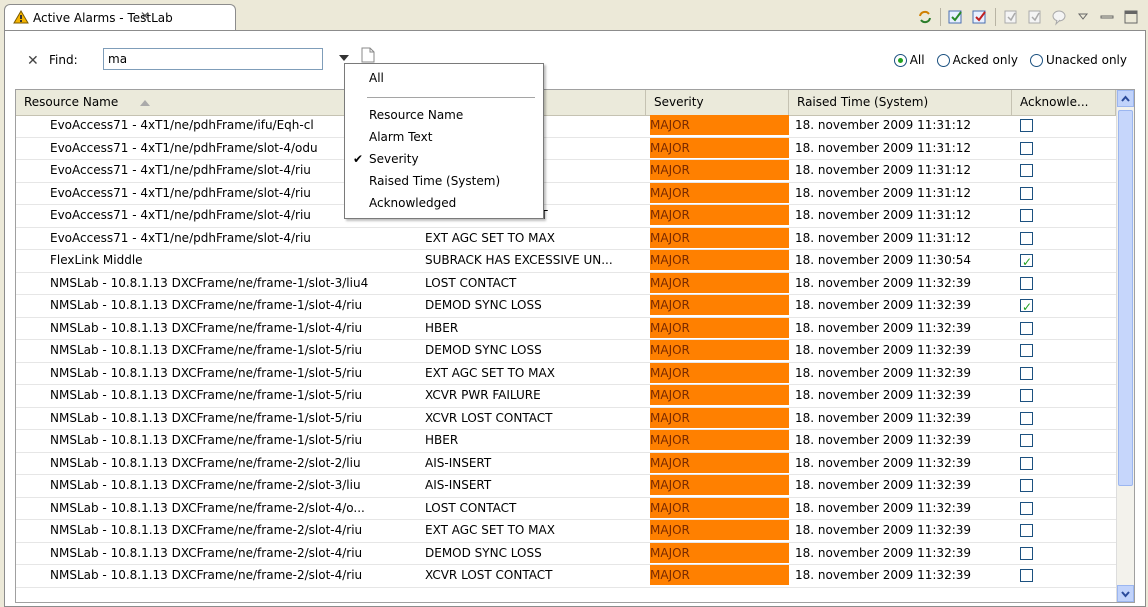 This screenshot has height=607, width=1148. What do you see at coordinates (1078, 60) in the screenshot?
I see `filter-unacked-radio: Unacked only` at bounding box center [1078, 60].